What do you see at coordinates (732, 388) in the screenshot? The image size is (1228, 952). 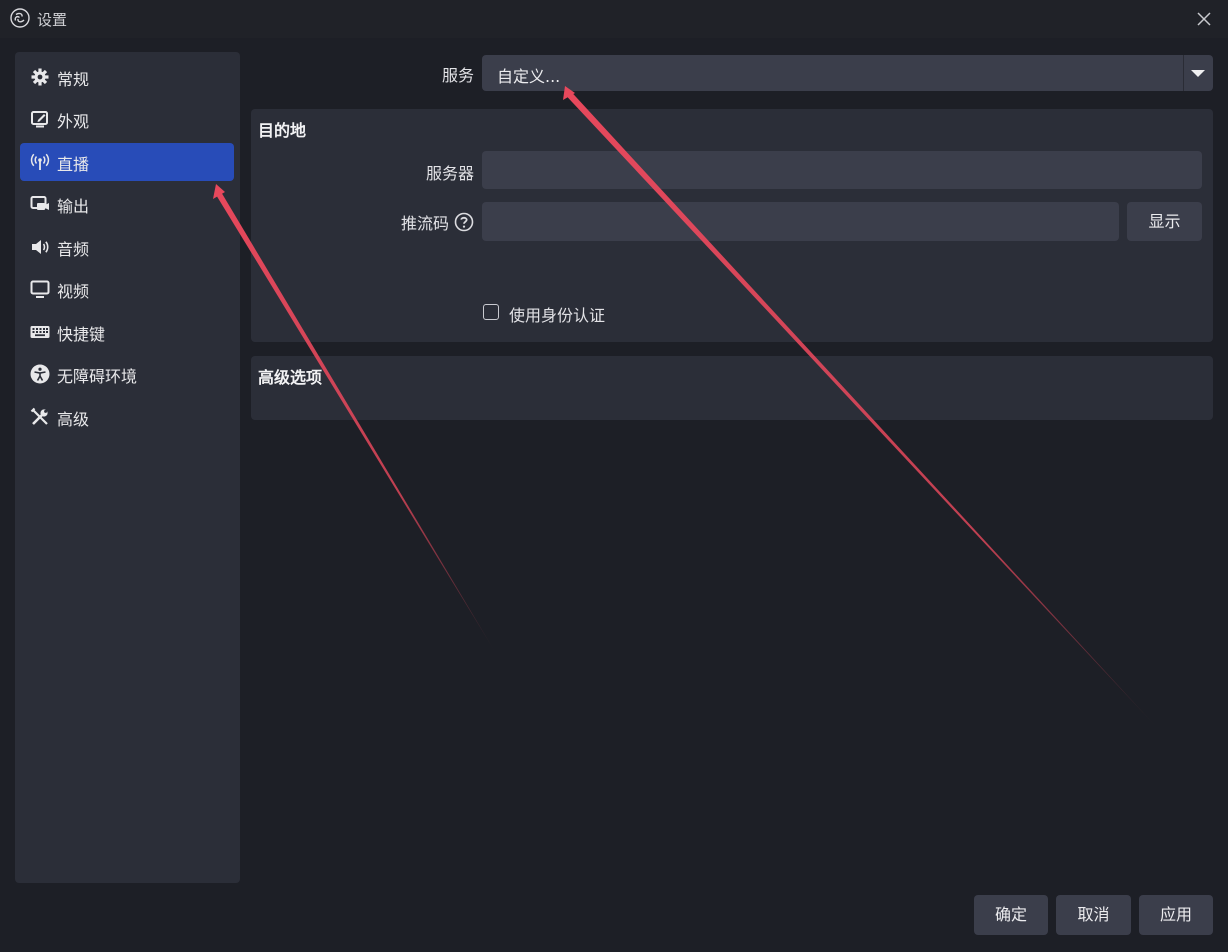 I see `advanced-options-group: 高级选项` at bounding box center [732, 388].